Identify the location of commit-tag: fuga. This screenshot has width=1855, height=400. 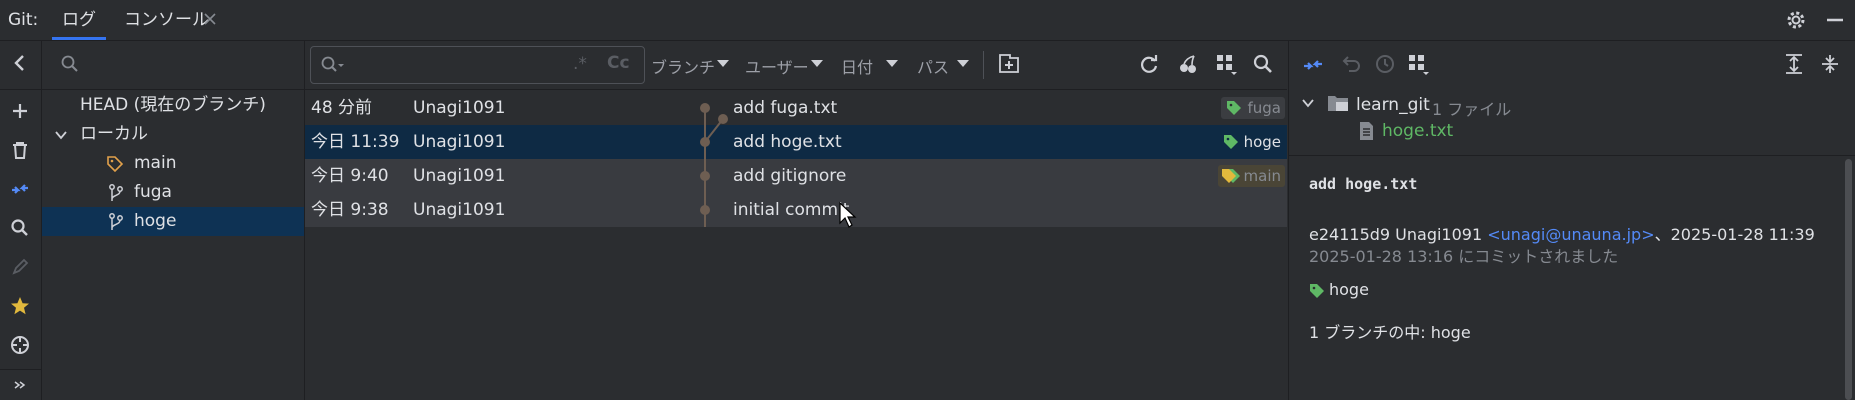
(1253, 108).